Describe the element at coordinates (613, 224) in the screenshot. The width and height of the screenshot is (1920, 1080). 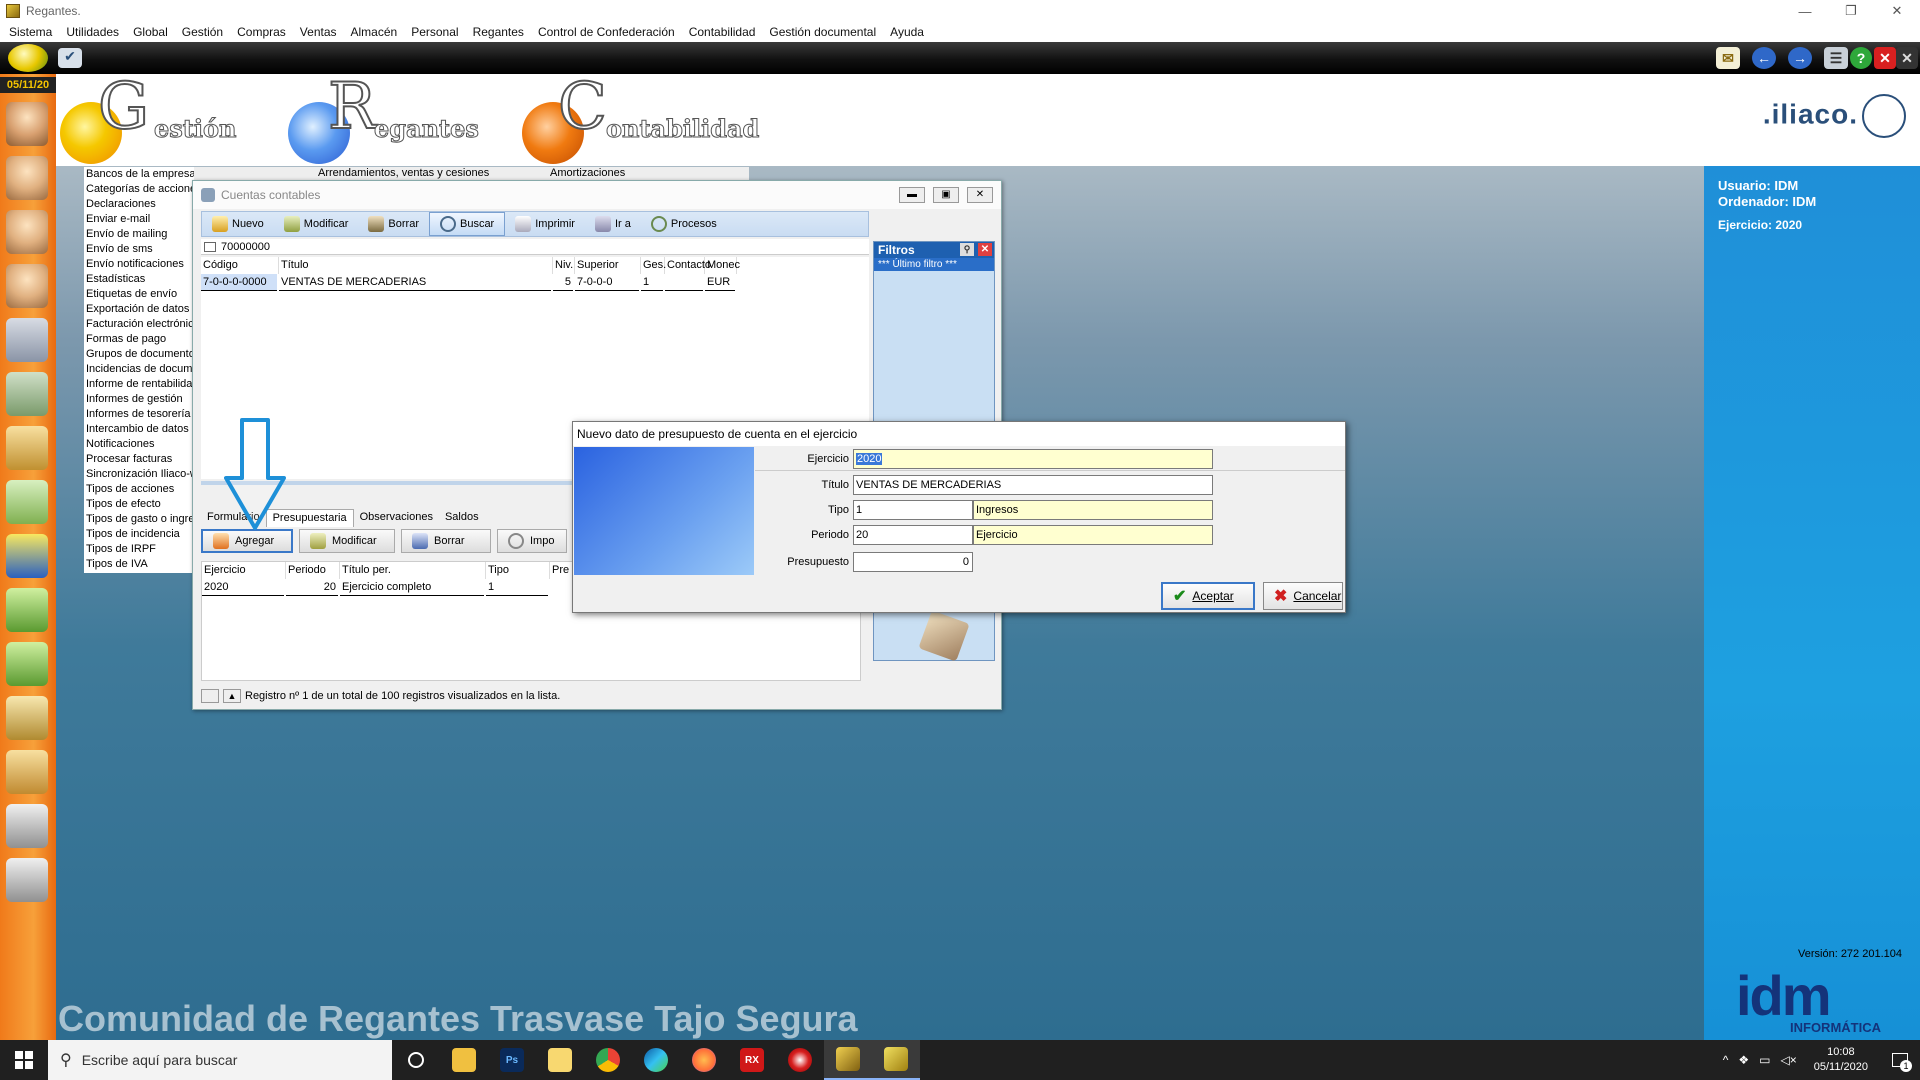
I see `ir-a-button: Ir a` at that location.